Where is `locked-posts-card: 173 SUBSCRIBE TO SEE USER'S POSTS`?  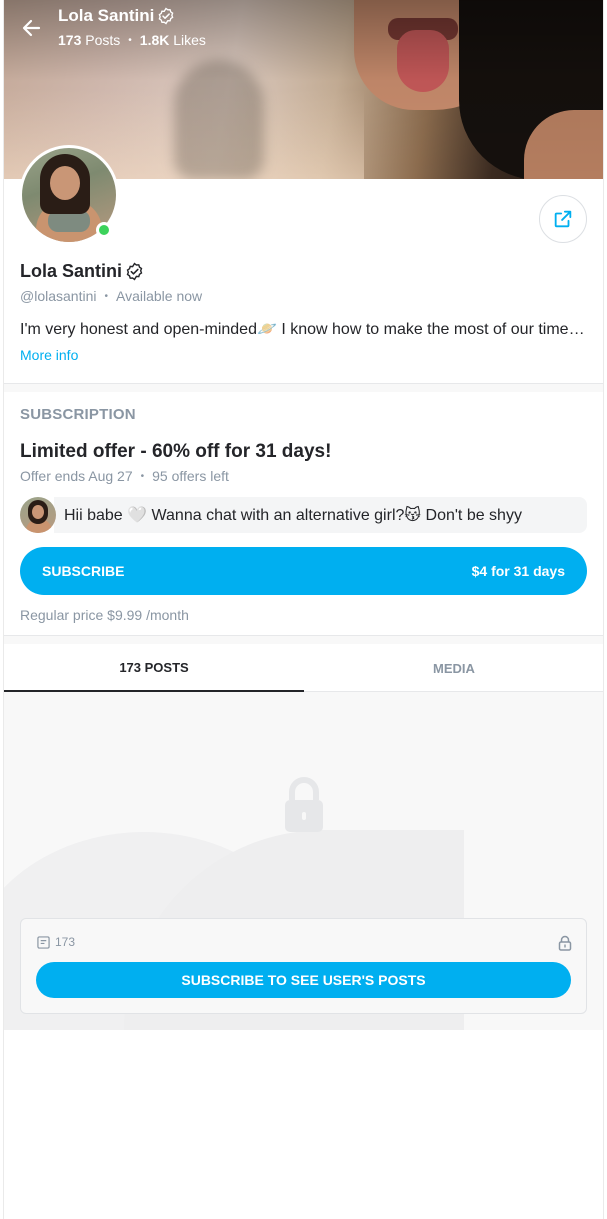
locked-posts-card: 173 SUBSCRIBE TO SEE USER'S POSTS is located at coordinates (303, 966).